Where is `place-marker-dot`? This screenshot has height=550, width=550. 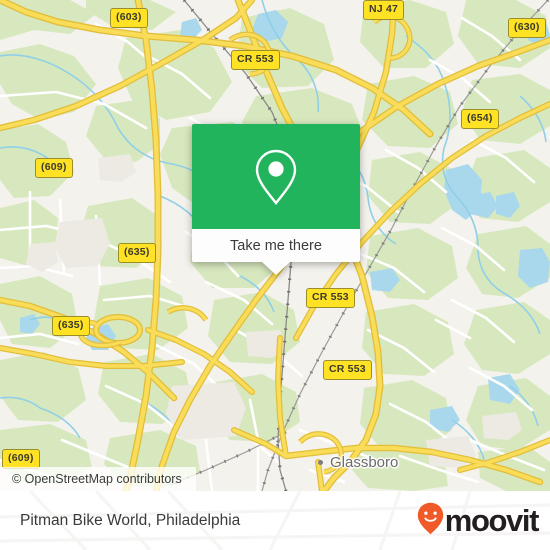 place-marker-dot is located at coordinates (320, 462).